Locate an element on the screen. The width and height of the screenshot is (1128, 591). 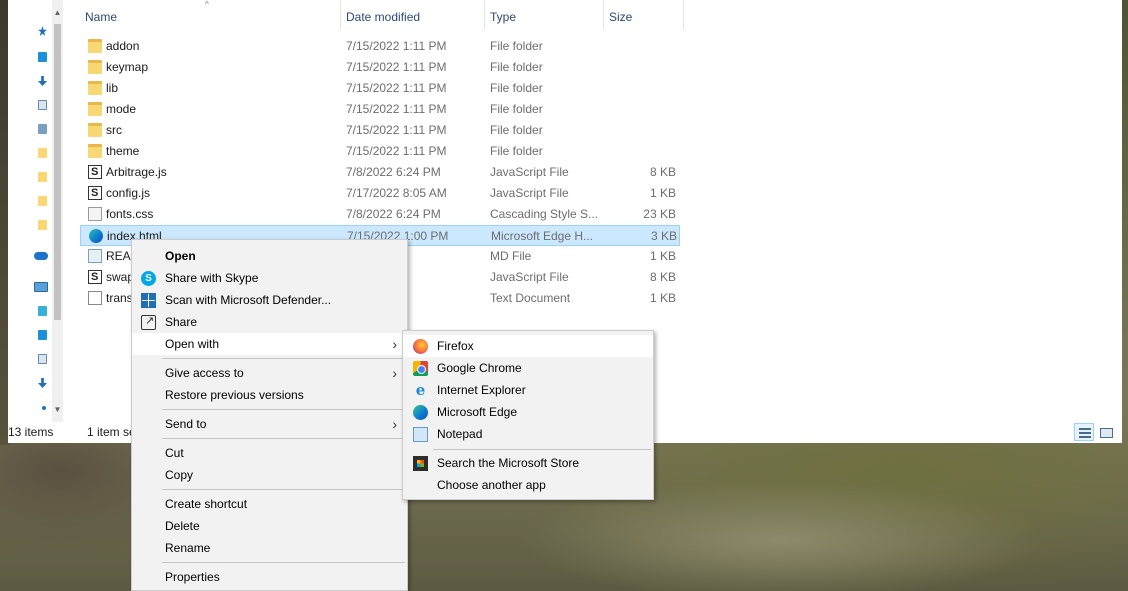
defender-icon is located at coordinates (148, 300).